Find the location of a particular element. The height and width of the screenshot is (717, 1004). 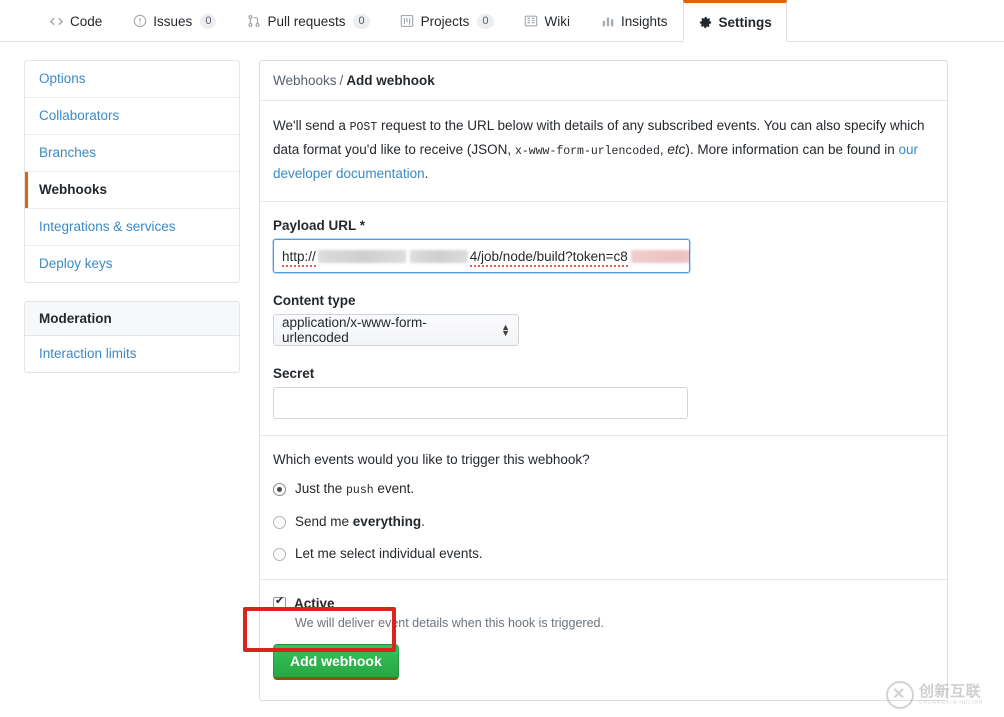

watermark-text: 创新互联 CHUANGXIN HULIAN is located at coordinates (951, 694).